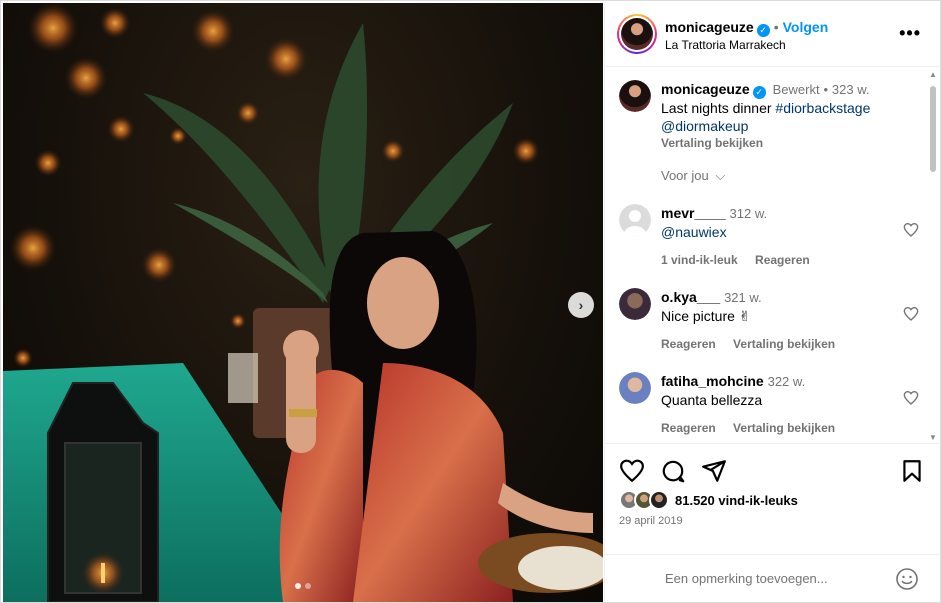  I want to click on more-options-icon: •••, so click(910, 33).